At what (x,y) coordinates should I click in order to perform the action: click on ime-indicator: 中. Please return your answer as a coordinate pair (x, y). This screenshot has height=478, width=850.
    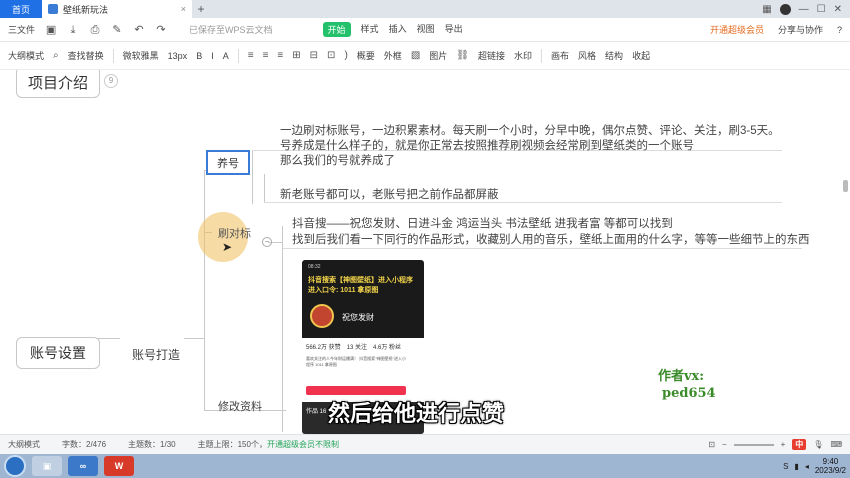
    Looking at the image, I should click on (799, 444).